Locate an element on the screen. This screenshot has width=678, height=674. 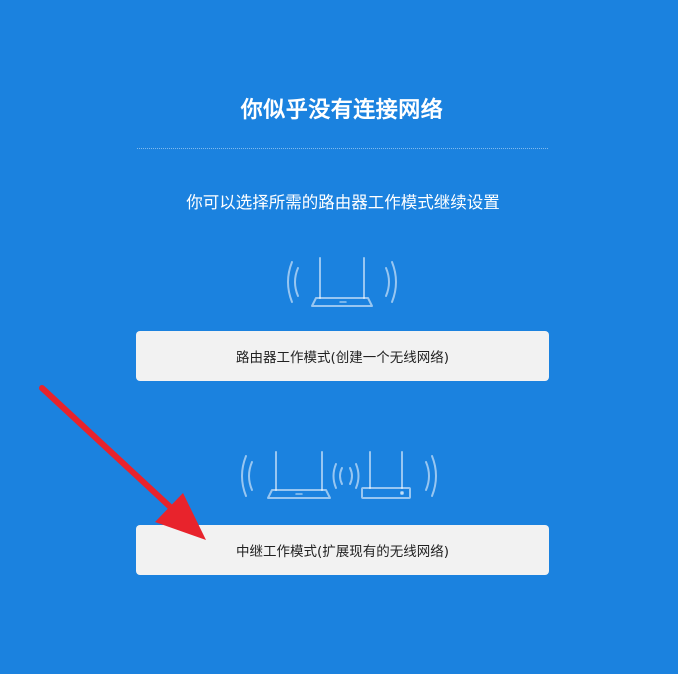
router-mode-button: 路由器工作模式(创建一个无线网络) is located at coordinates (342, 356).